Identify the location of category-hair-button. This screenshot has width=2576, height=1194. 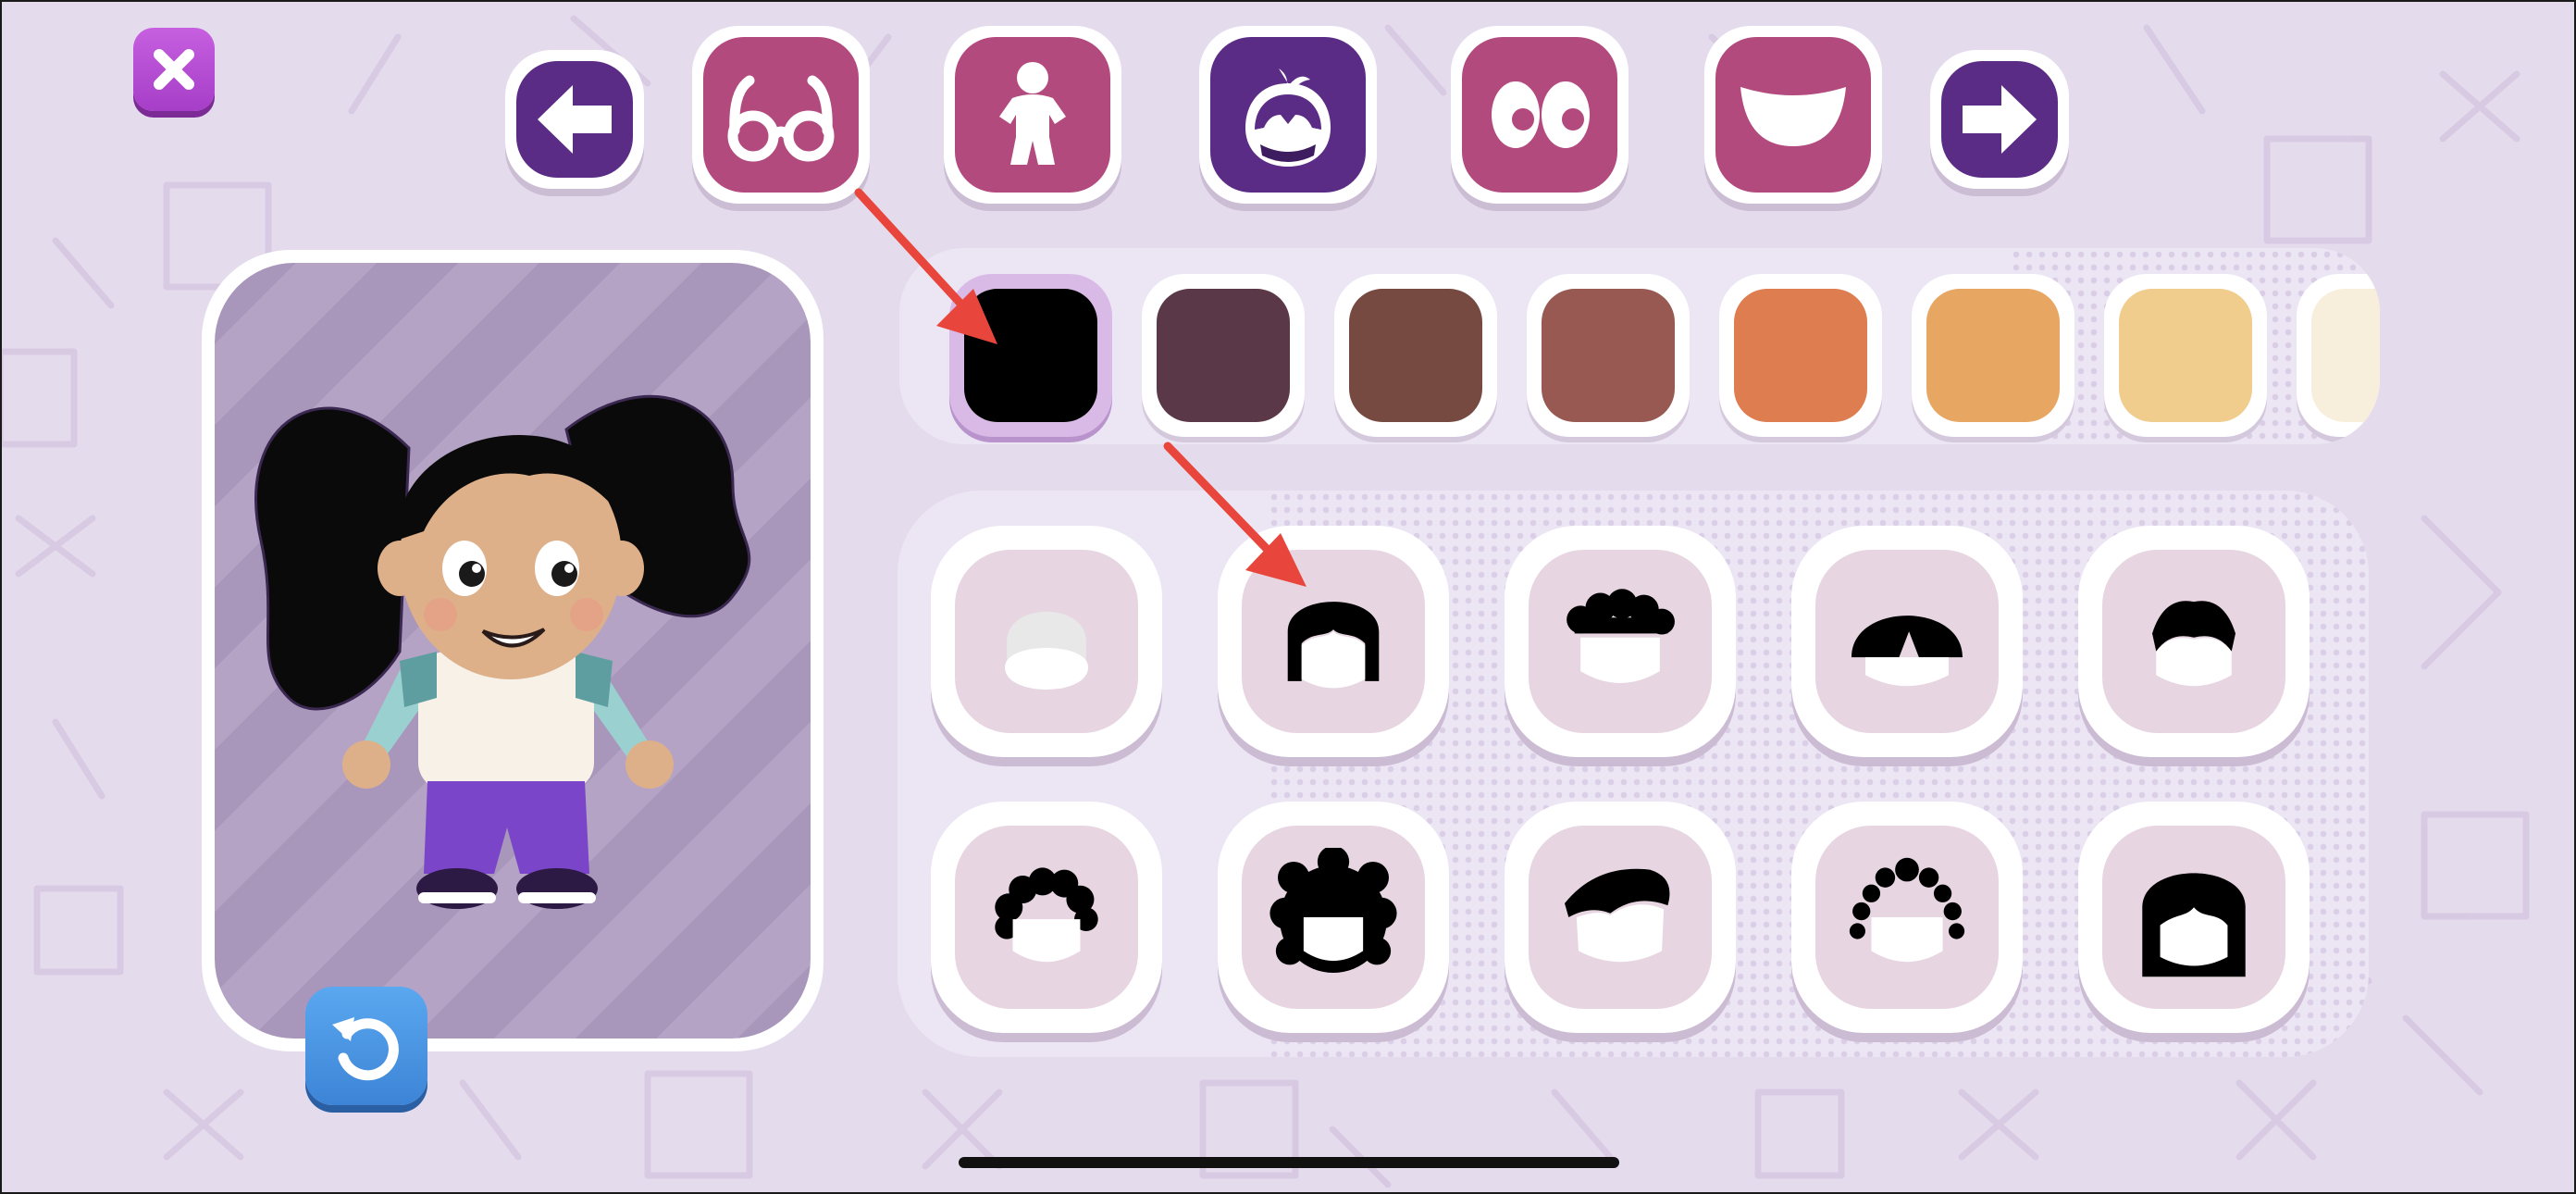
(1288, 115).